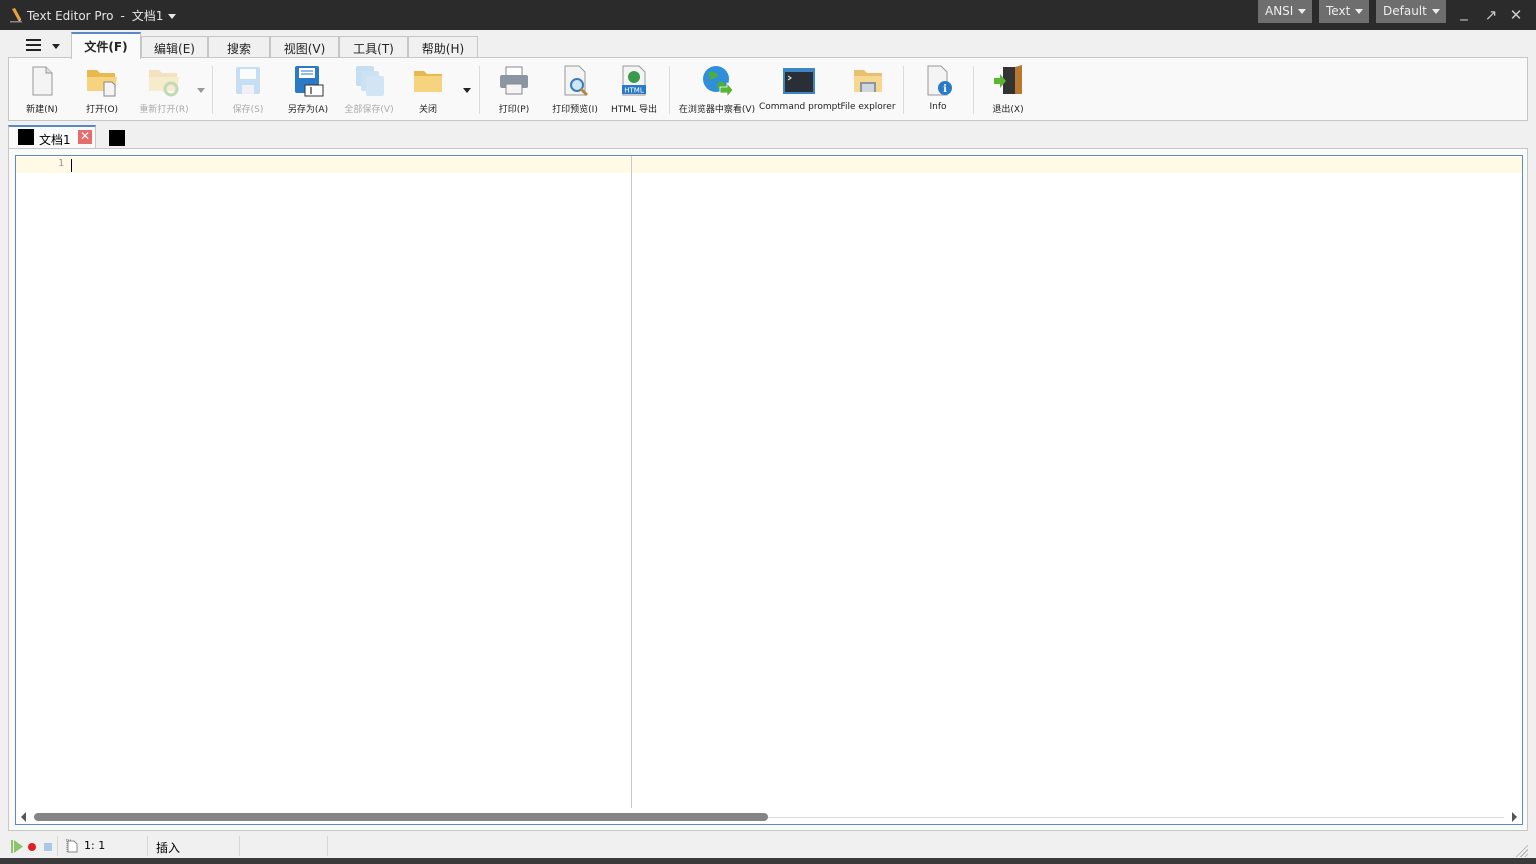 This screenshot has height=864, width=1536. Describe the element at coordinates (55, 140) in the screenshot. I see `doc-tab-label: 文档1` at that location.